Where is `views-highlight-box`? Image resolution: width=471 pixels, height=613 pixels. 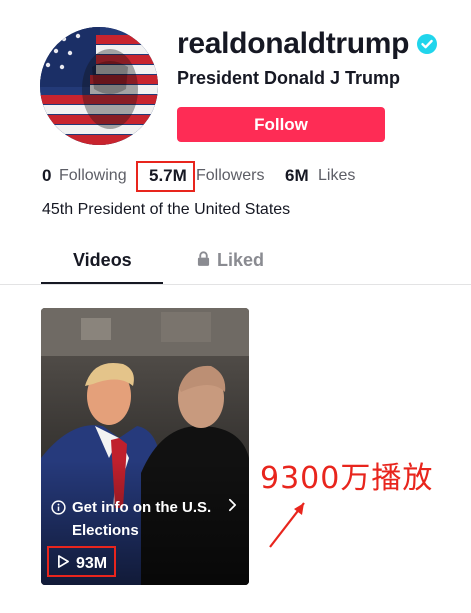 views-highlight-box is located at coordinates (81, 561).